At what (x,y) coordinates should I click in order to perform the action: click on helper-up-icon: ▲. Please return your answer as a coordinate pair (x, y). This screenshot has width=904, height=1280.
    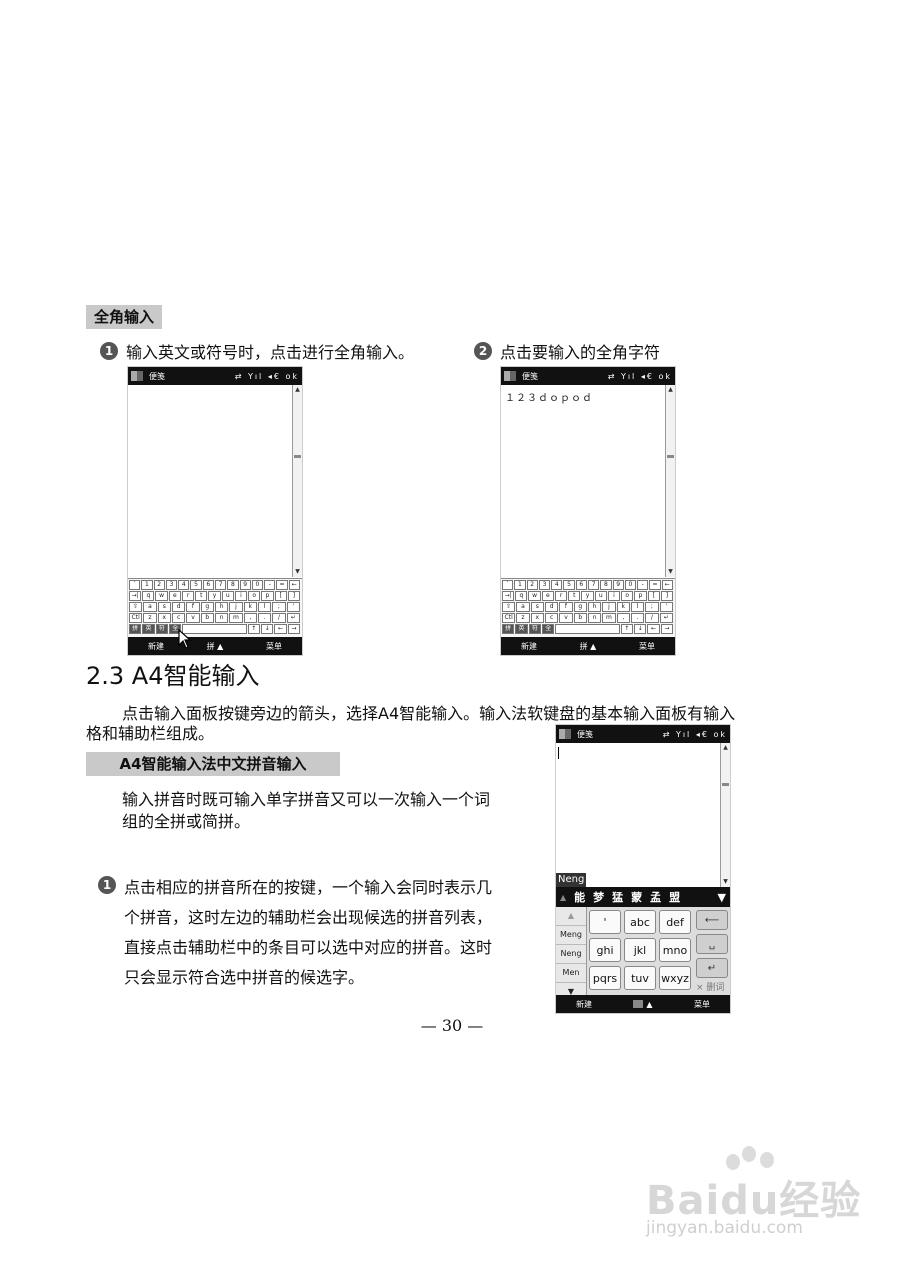
    Looking at the image, I should click on (571, 916).